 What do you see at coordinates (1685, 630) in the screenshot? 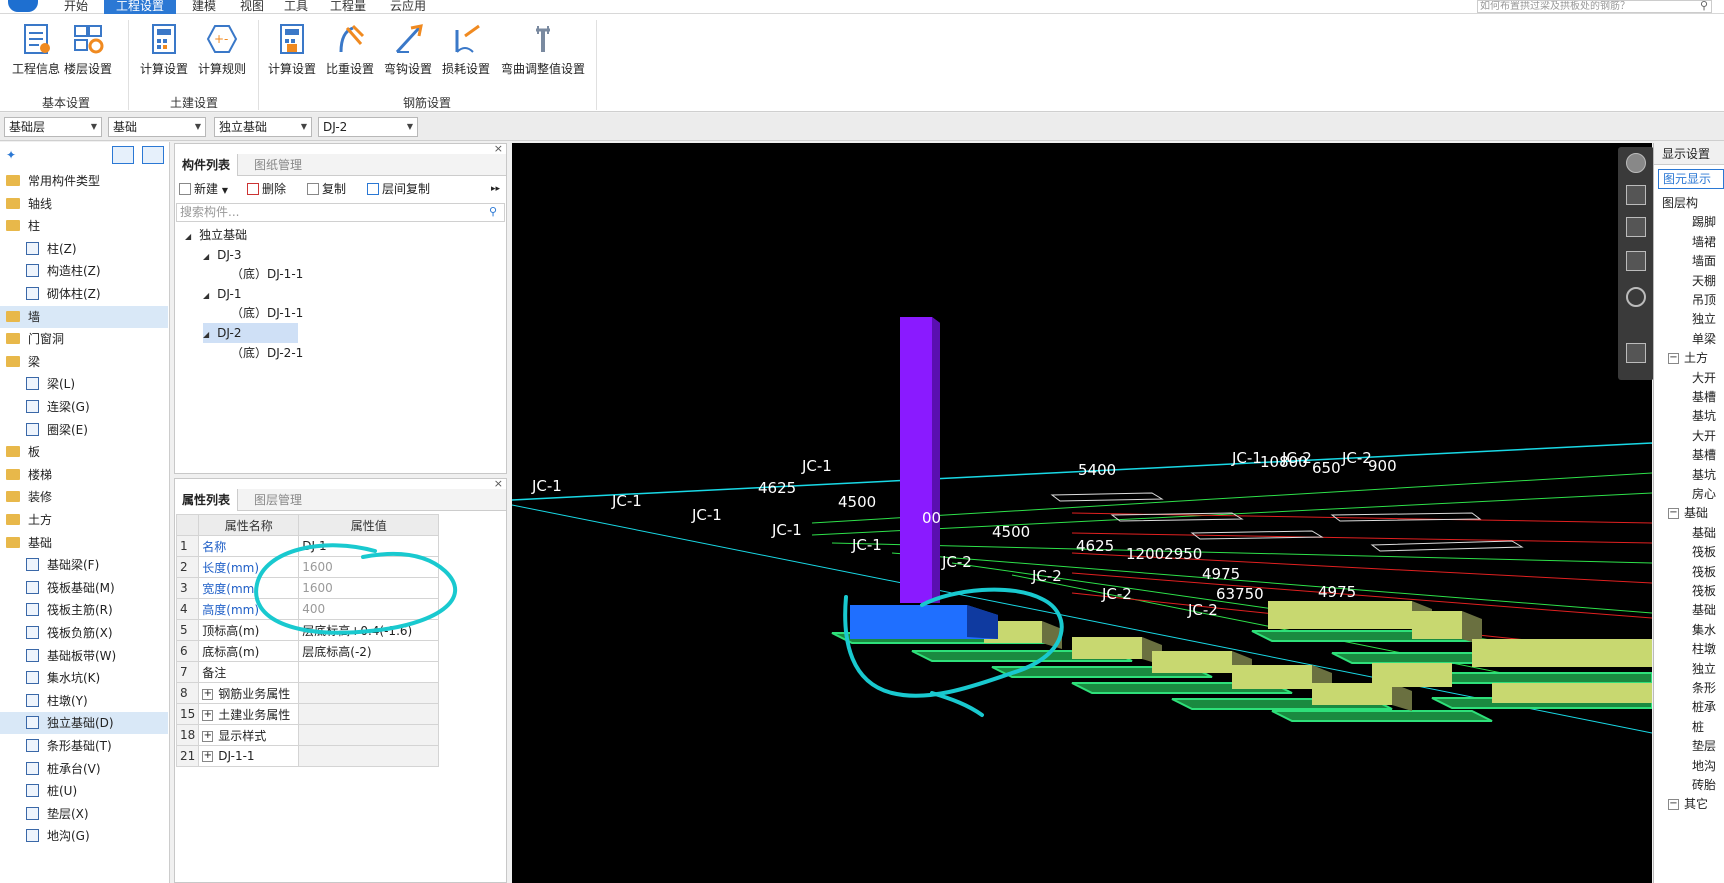
I see `display-tree-item: 集水` at bounding box center [1685, 630].